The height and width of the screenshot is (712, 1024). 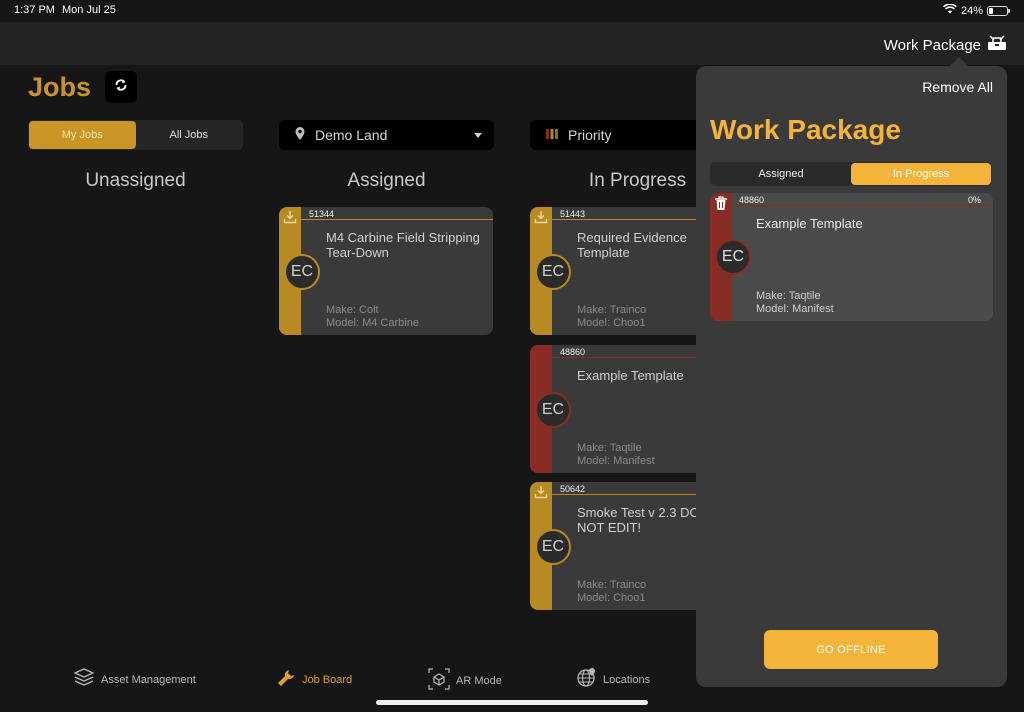 I want to click on job-make: Make: Colt, so click(x=352, y=310).